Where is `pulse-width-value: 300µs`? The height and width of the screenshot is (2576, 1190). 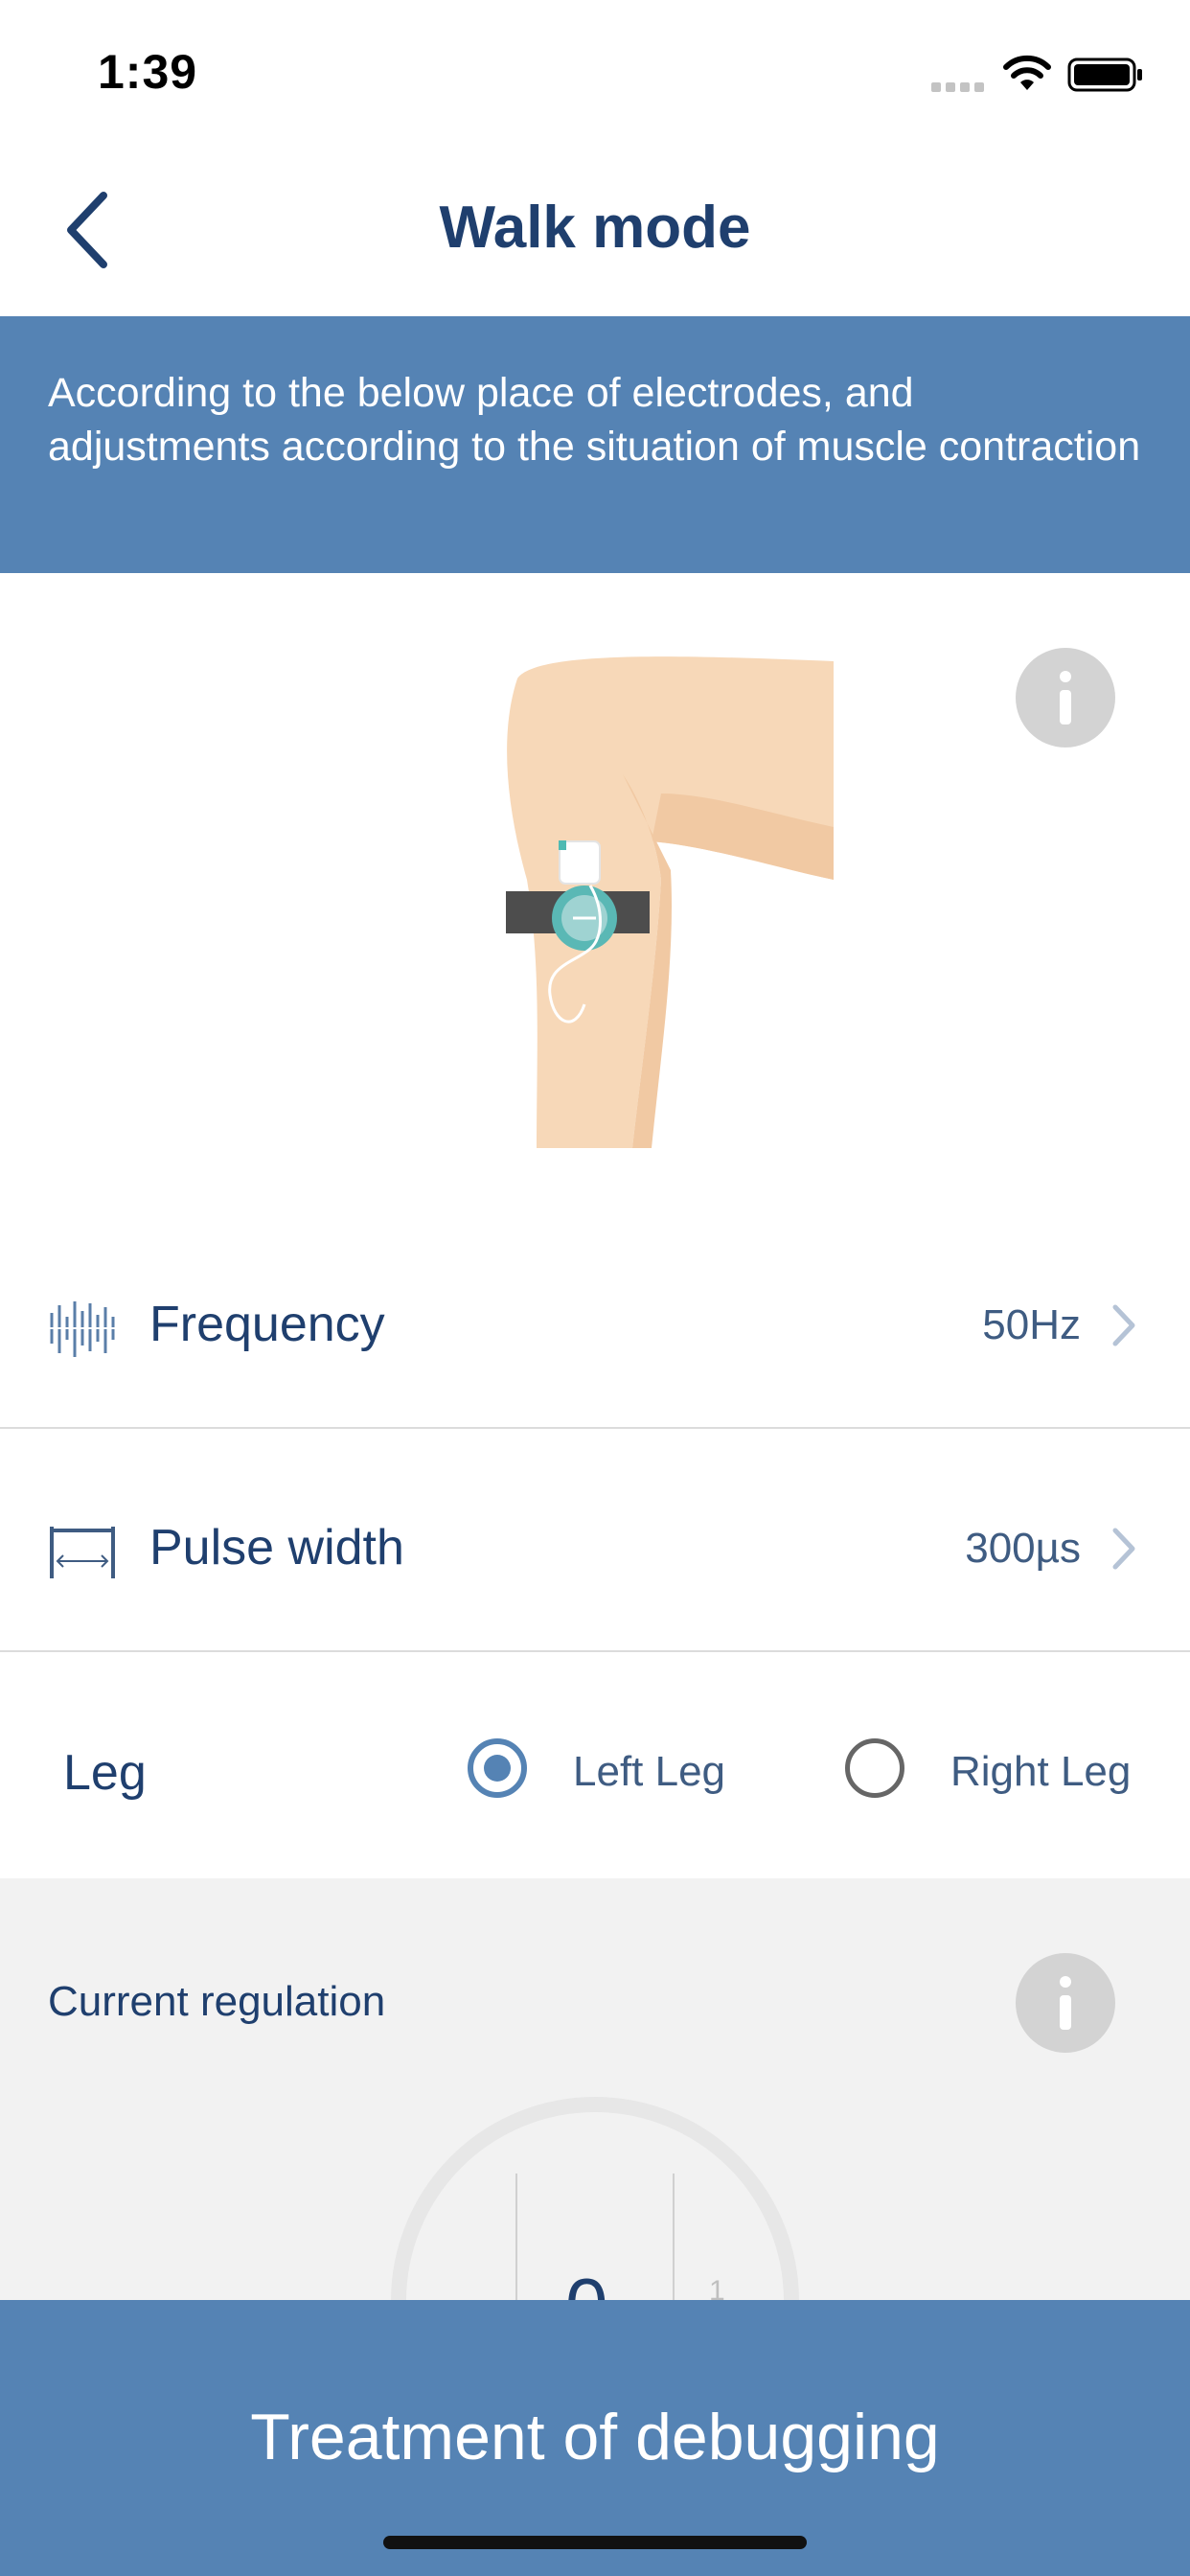 pulse-width-value: 300µs is located at coordinates (1023, 1548).